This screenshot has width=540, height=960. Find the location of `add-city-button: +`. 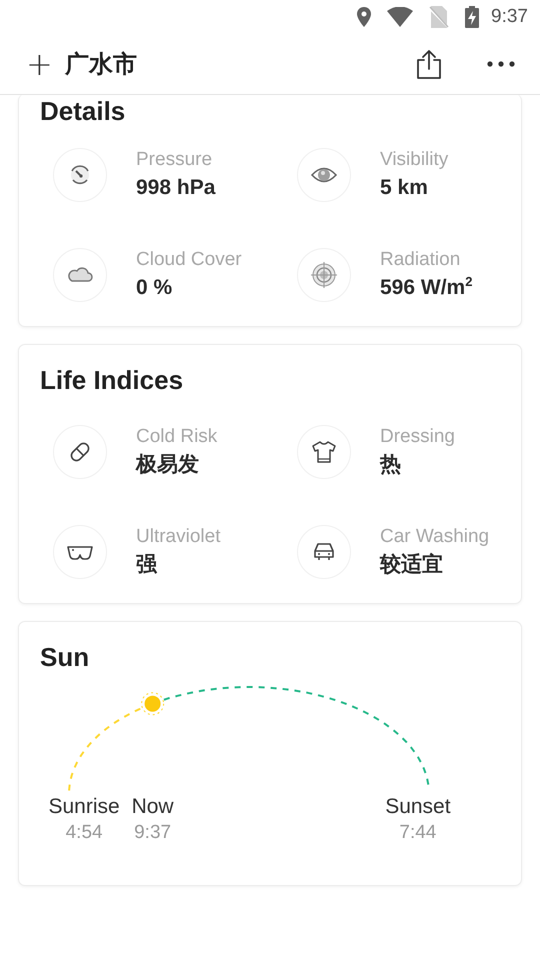

add-city-button: + is located at coordinates (39, 64).